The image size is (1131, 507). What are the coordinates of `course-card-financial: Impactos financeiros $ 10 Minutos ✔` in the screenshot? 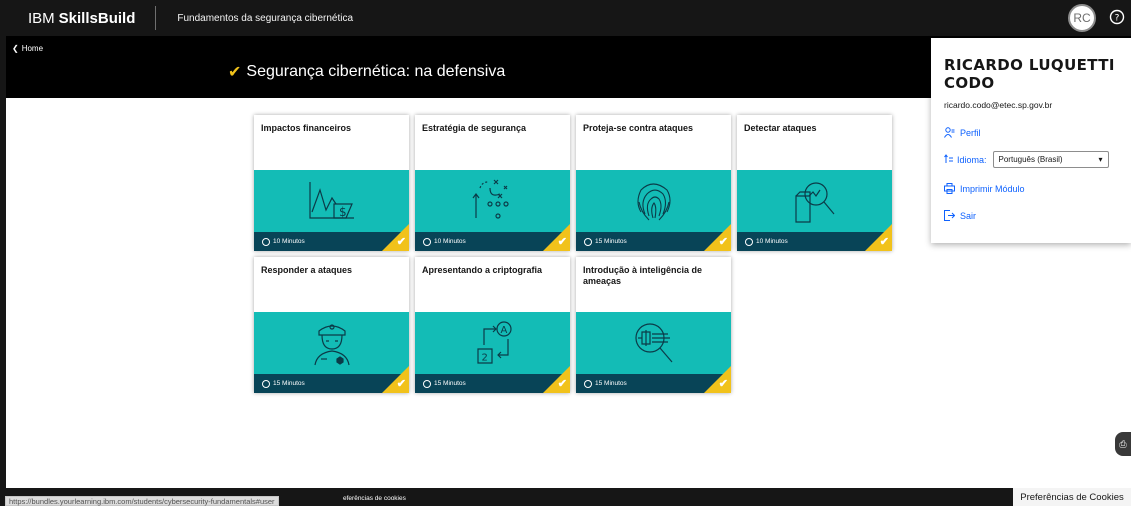 It's located at (331, 183).